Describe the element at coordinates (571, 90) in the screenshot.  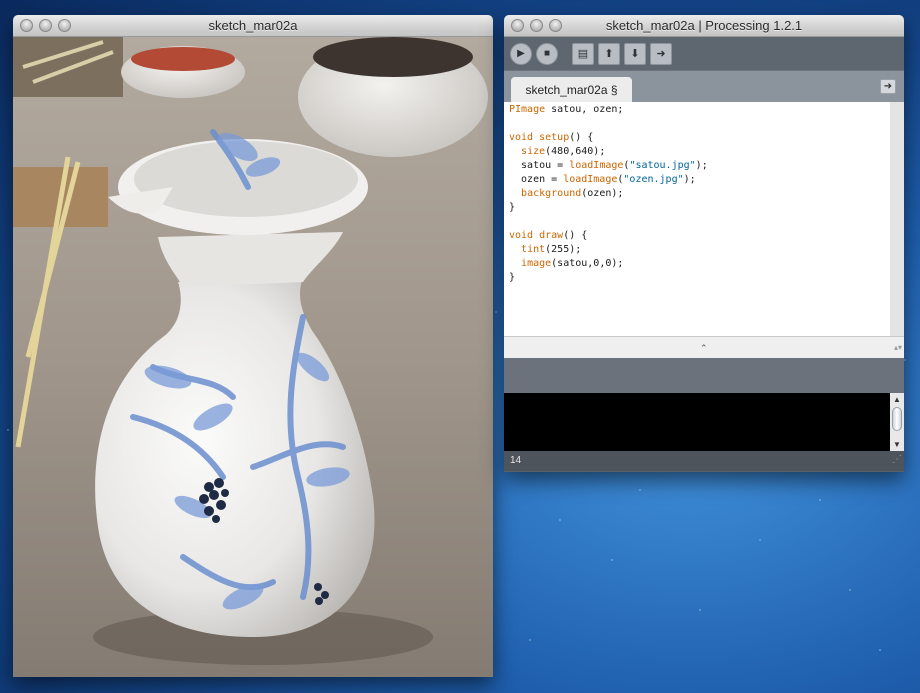
I see `tab-sketch: sketch_mar02a §` at that location.